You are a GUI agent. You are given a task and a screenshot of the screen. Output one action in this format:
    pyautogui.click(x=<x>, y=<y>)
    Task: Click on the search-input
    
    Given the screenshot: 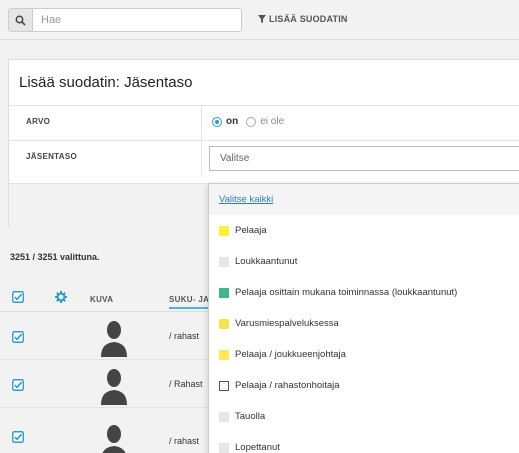 What is the action you would take?
    pyautogui.click(x=137, y=20)
    